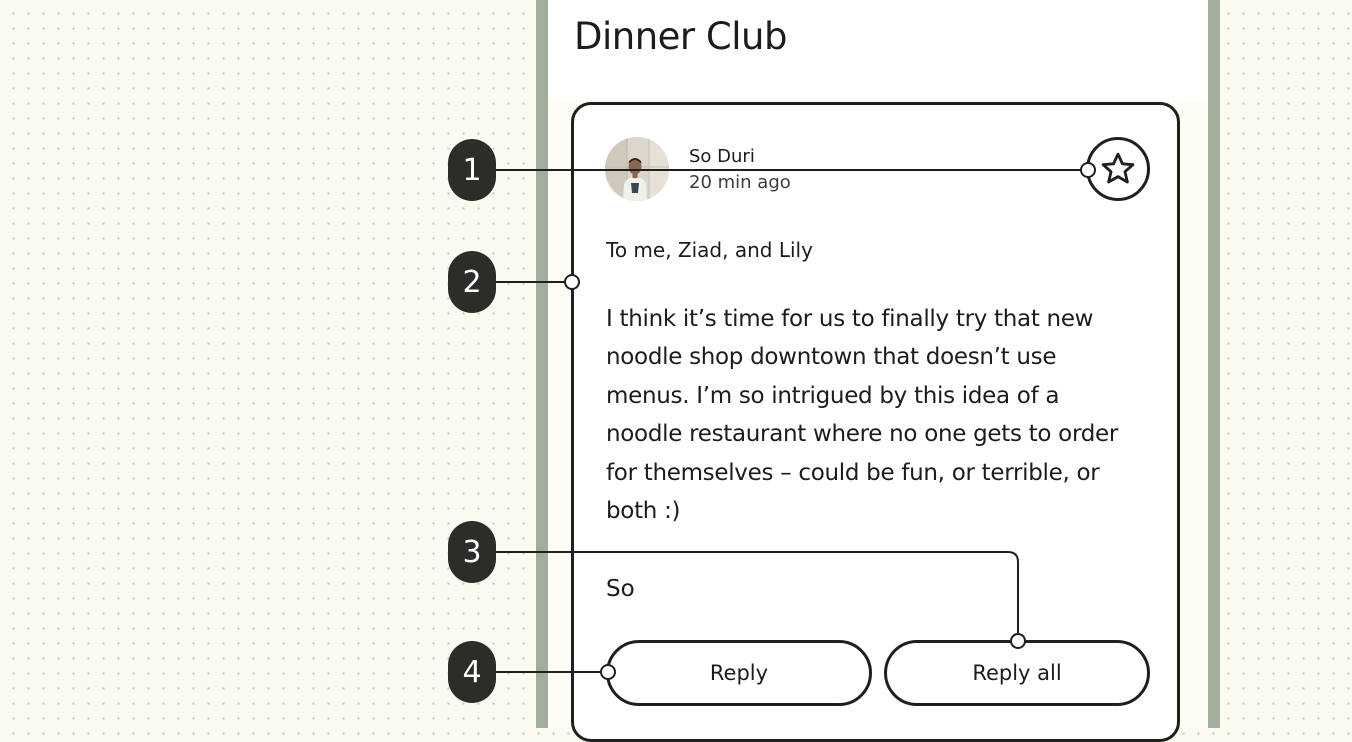 This screenshot has height=742, width=1352. I want to click on reply-all-button: Reply all, so click(1017, 673).